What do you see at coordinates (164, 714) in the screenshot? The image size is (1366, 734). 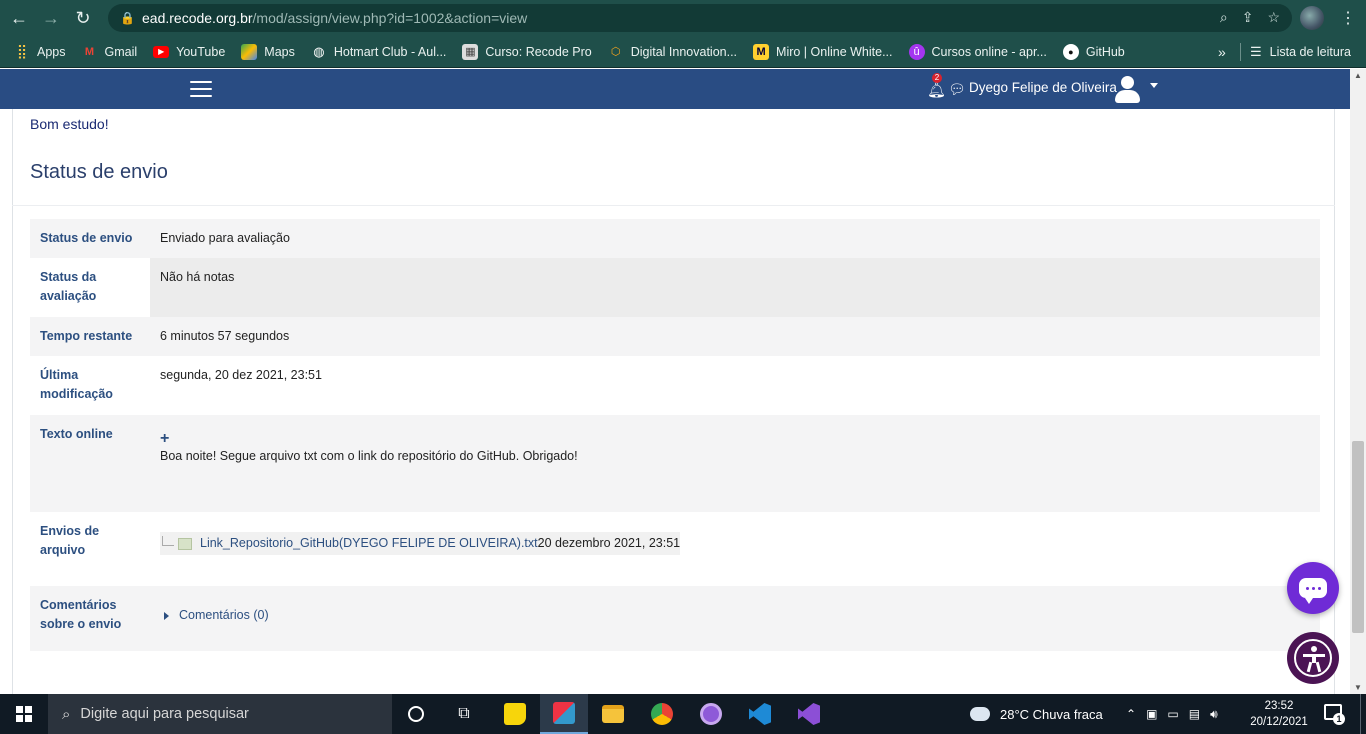 I see `search-placeholder: Digite aqui para pesquisar` at bounding box center [164, 714].